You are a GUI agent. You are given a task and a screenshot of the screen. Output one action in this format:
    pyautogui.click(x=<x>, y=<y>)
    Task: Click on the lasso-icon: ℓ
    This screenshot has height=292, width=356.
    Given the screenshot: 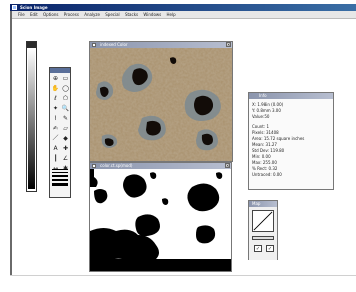 What is the action you would take?
    pyautogui.click(x=55, y=98)
    